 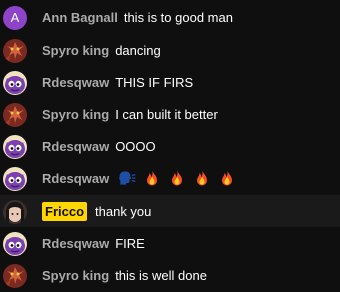 I want to click on letter-avatar: A, so click(x=15, y=18).